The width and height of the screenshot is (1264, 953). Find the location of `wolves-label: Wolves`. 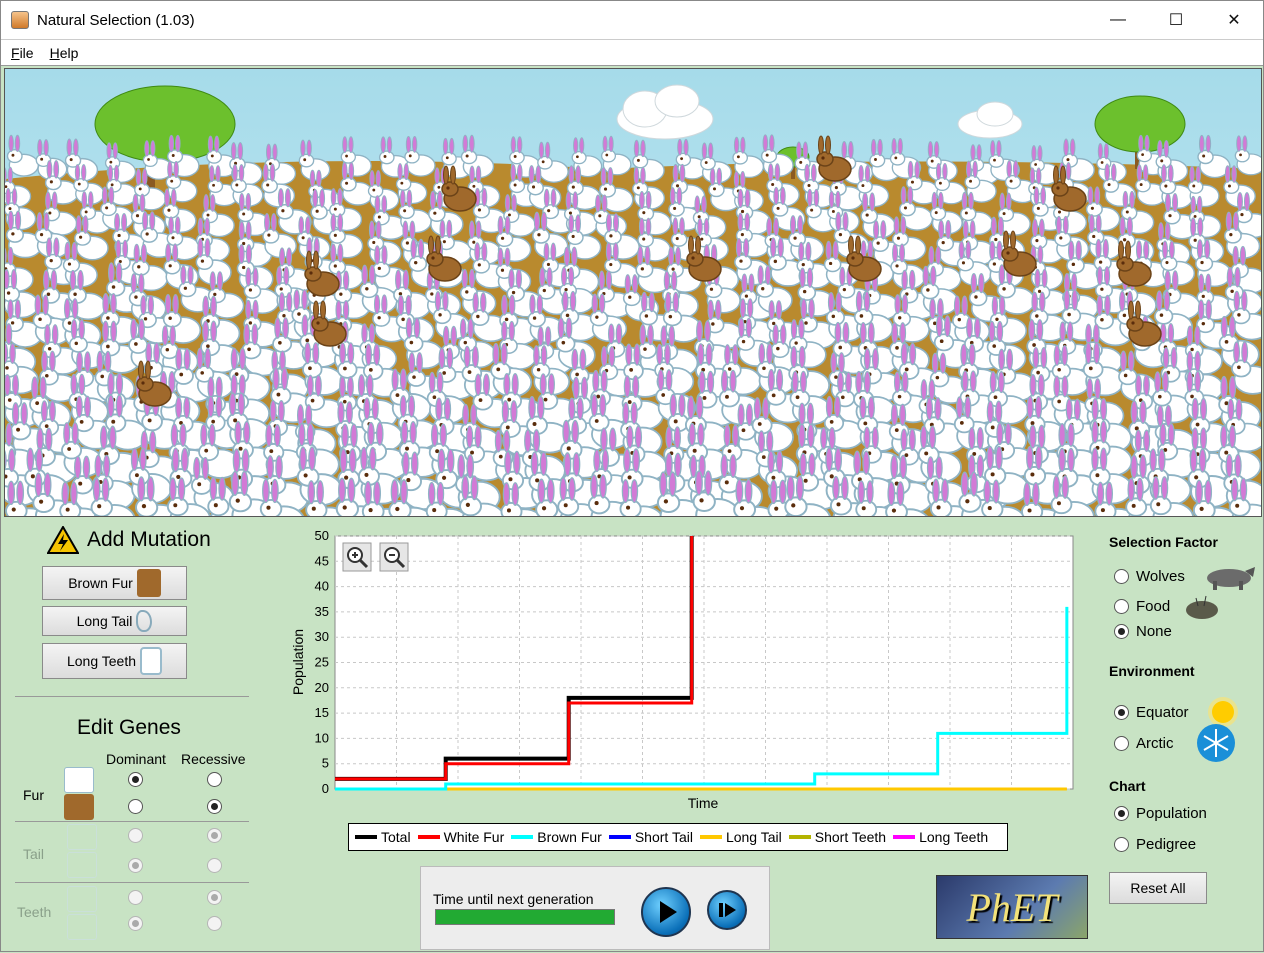

wolves-label: Wolves is located at coordinates (1160, 576).